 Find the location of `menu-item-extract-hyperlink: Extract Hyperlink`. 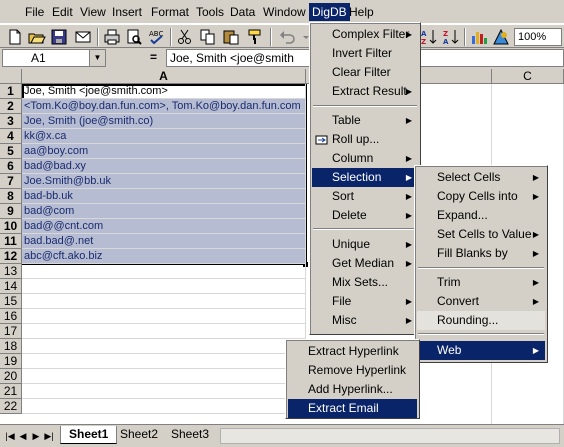

menu-item-extract-hyperlink: Extract Hyperlink is located at coordinates (352, 351).